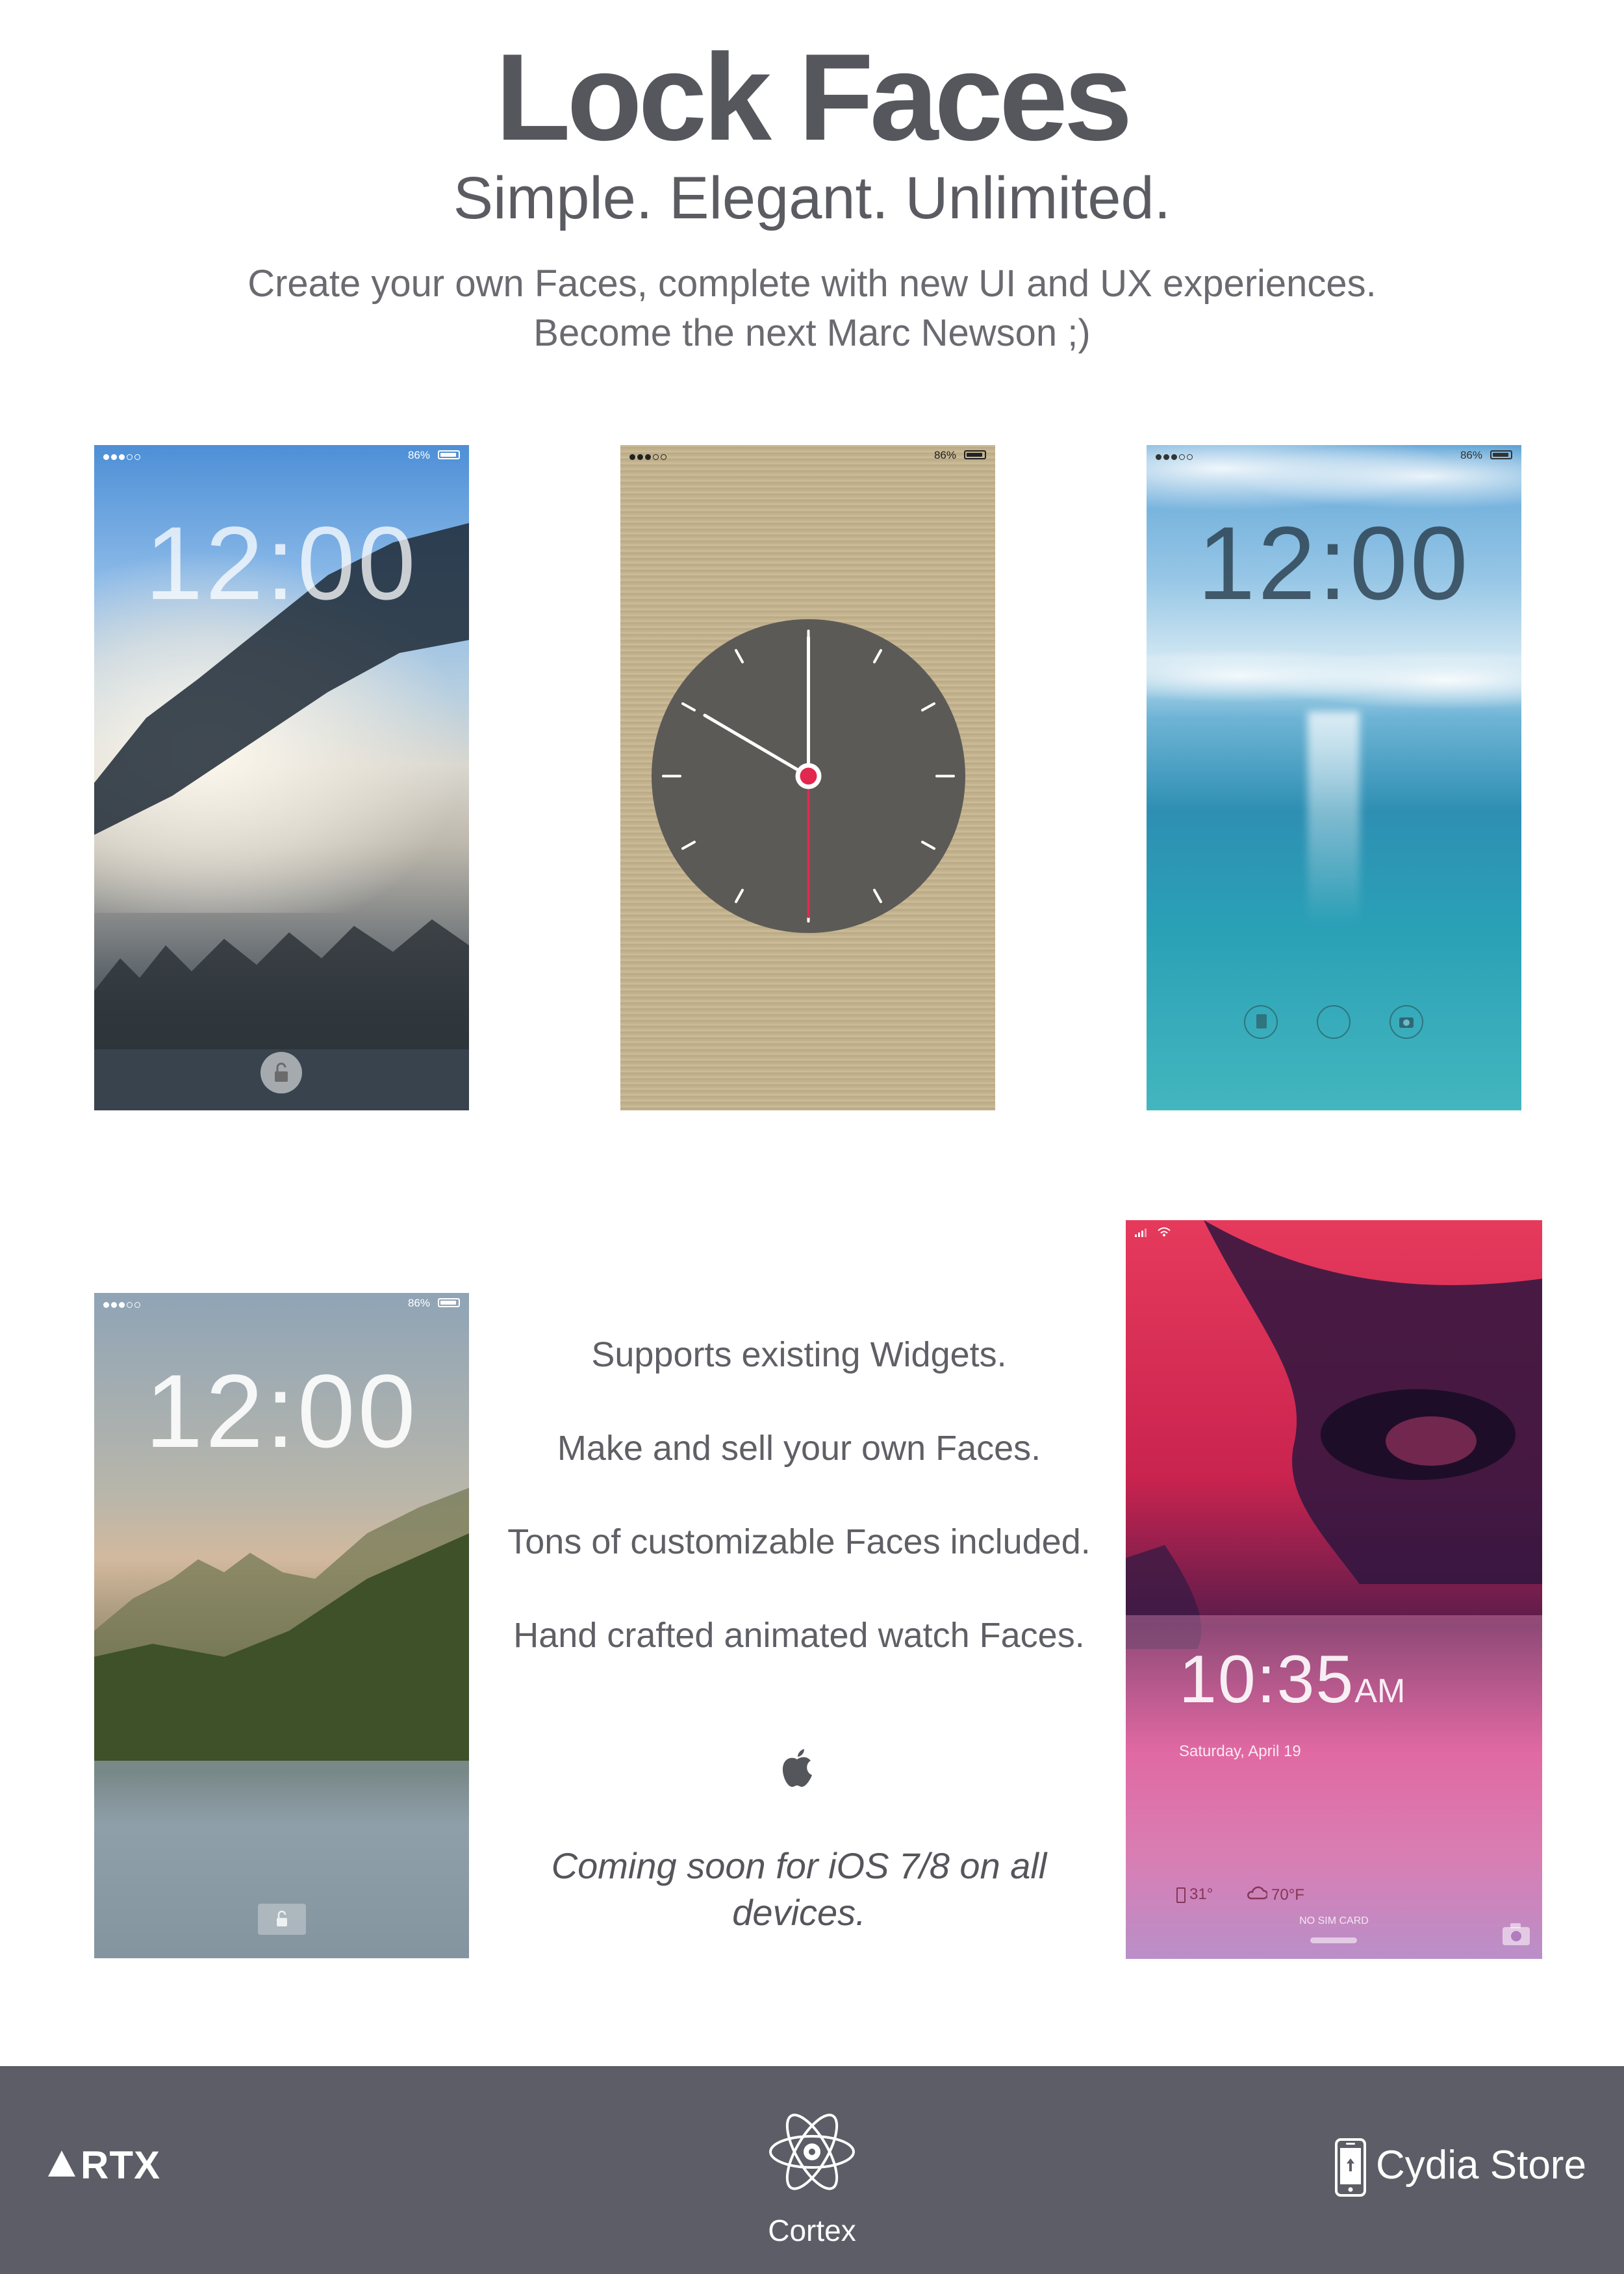 Image resolution: width=1624 pixels, height=2274 pixels. I want to click on sim-status: NO SIM CARD, so click(1334, 1920).